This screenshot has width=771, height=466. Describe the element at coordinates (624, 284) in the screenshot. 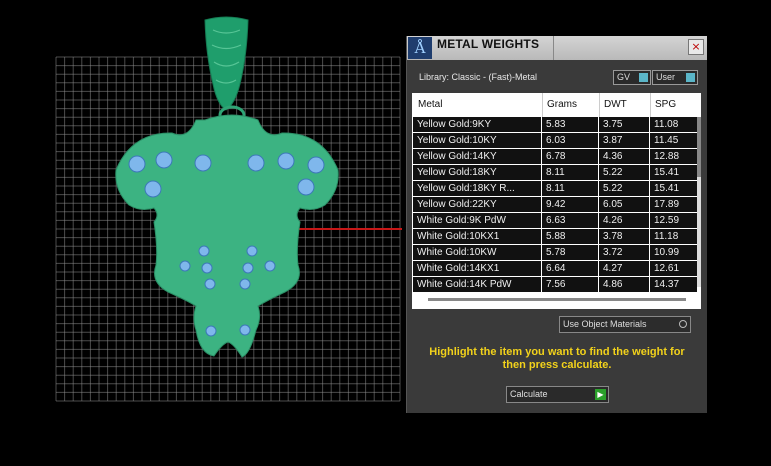

I see `cell-dwt: 4.86` at that location.